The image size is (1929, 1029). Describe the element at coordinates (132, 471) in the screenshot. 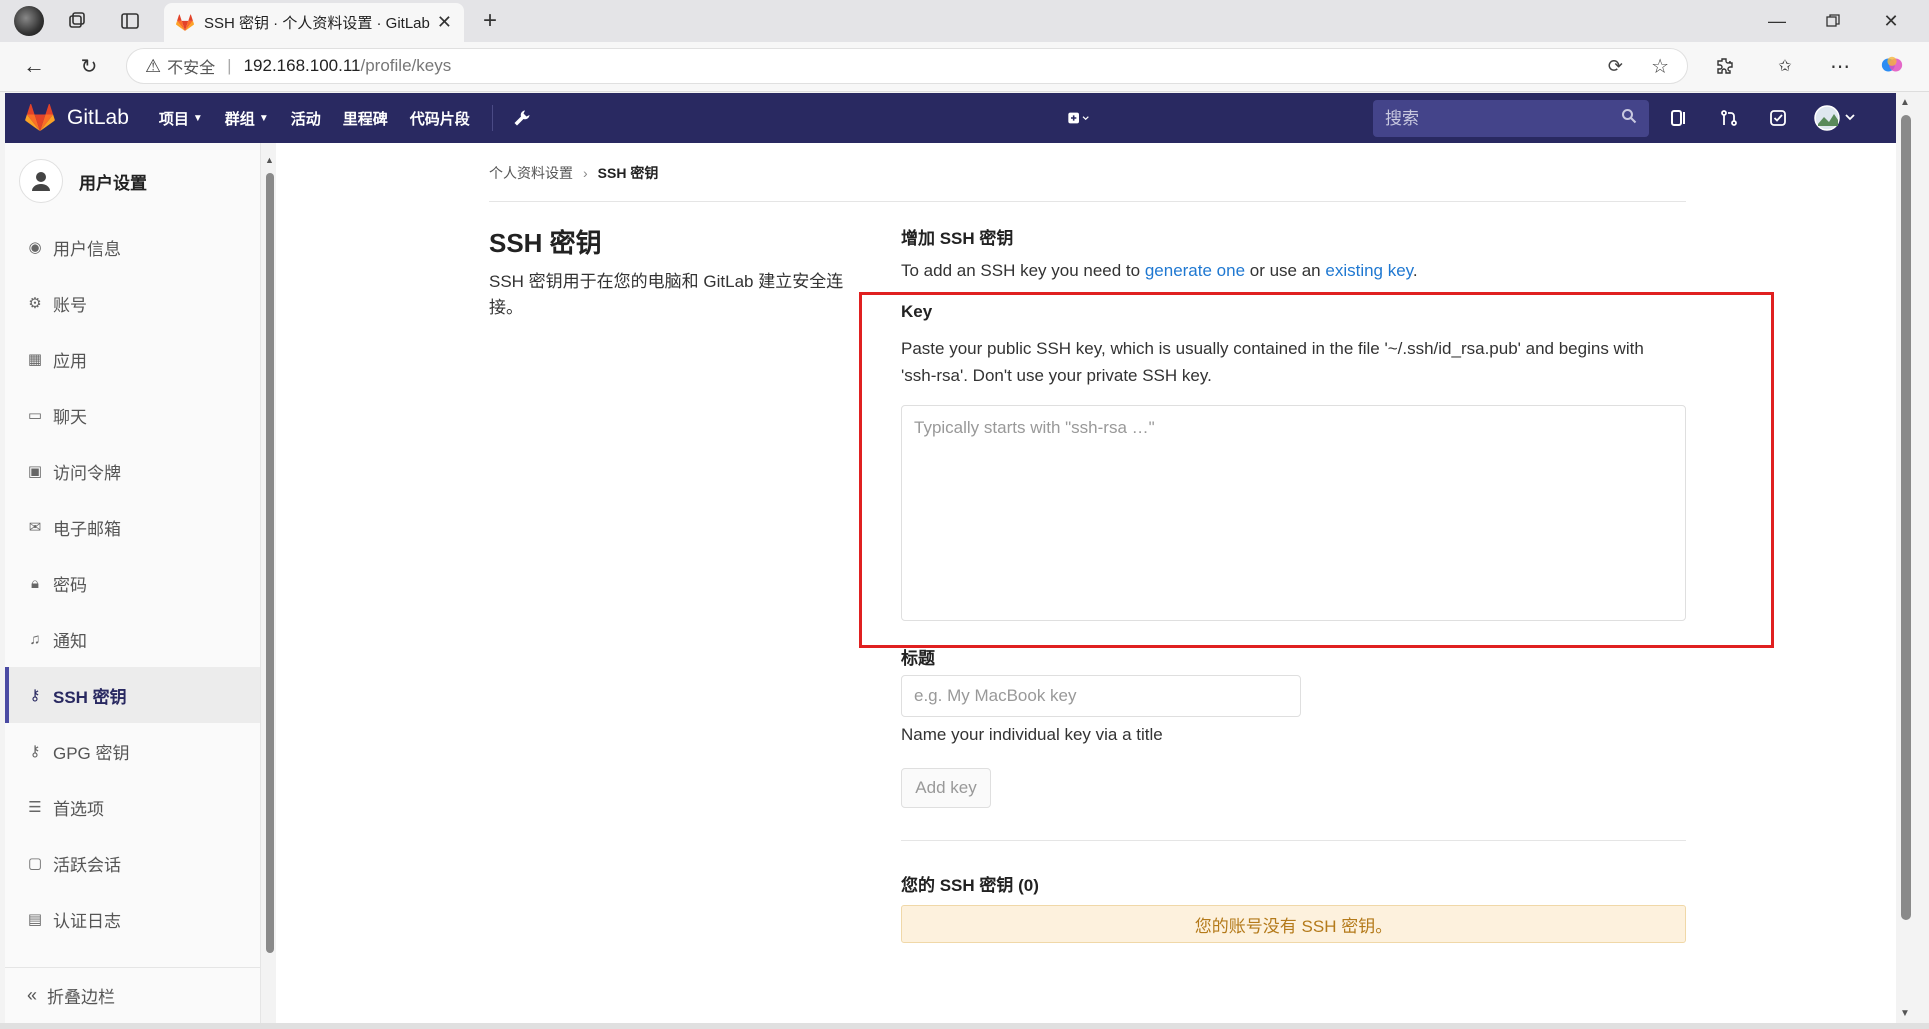

I see `sidebar-item-access-tokens: ▣ 访问令牌` at that location.